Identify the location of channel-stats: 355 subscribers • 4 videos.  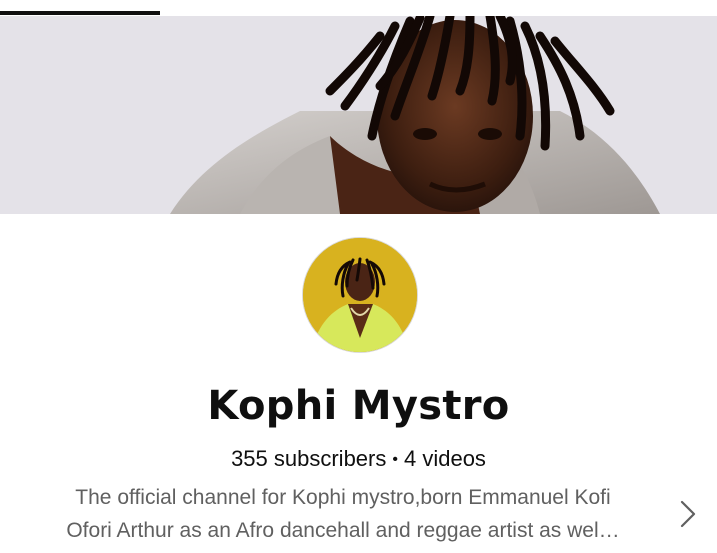
(358, 460).